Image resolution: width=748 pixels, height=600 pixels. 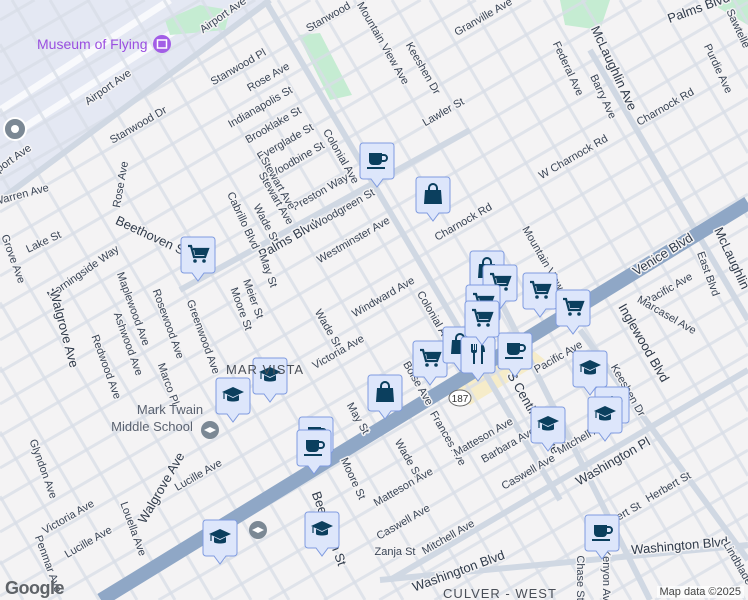 I want to click on street-label: Lucille Ave, so click(x=88, y=542).